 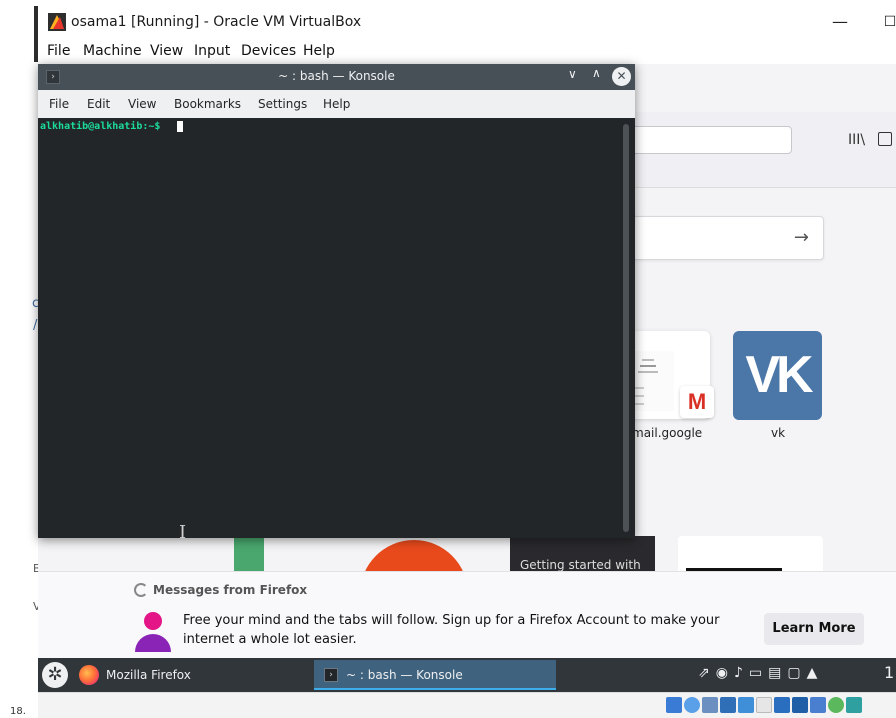 I want to click on network-icon: ◉, so click(x=725, y=673).